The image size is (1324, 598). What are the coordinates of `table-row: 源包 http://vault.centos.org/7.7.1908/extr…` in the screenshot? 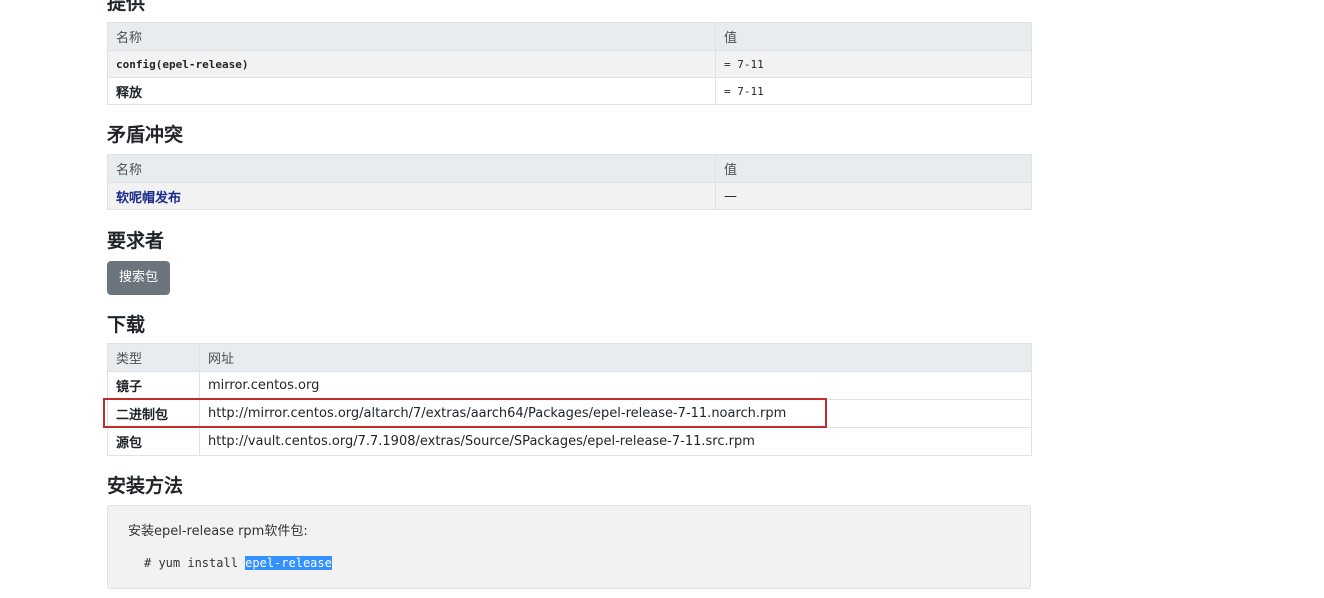 It's located at (569, 441).